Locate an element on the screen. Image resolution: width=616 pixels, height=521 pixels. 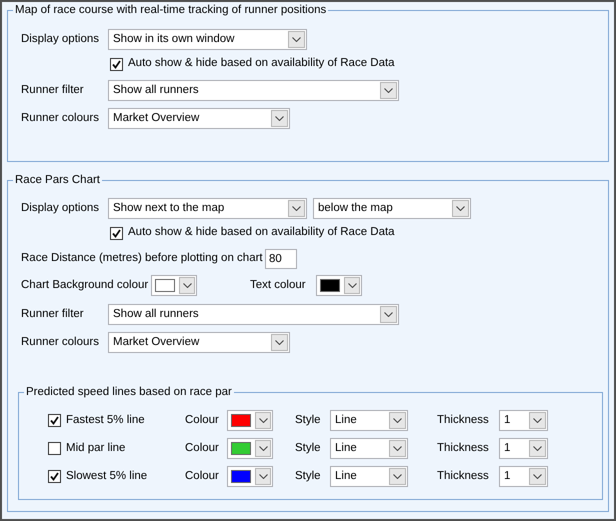
field-label: Chart Background colour is located at coordinates (84, 285).